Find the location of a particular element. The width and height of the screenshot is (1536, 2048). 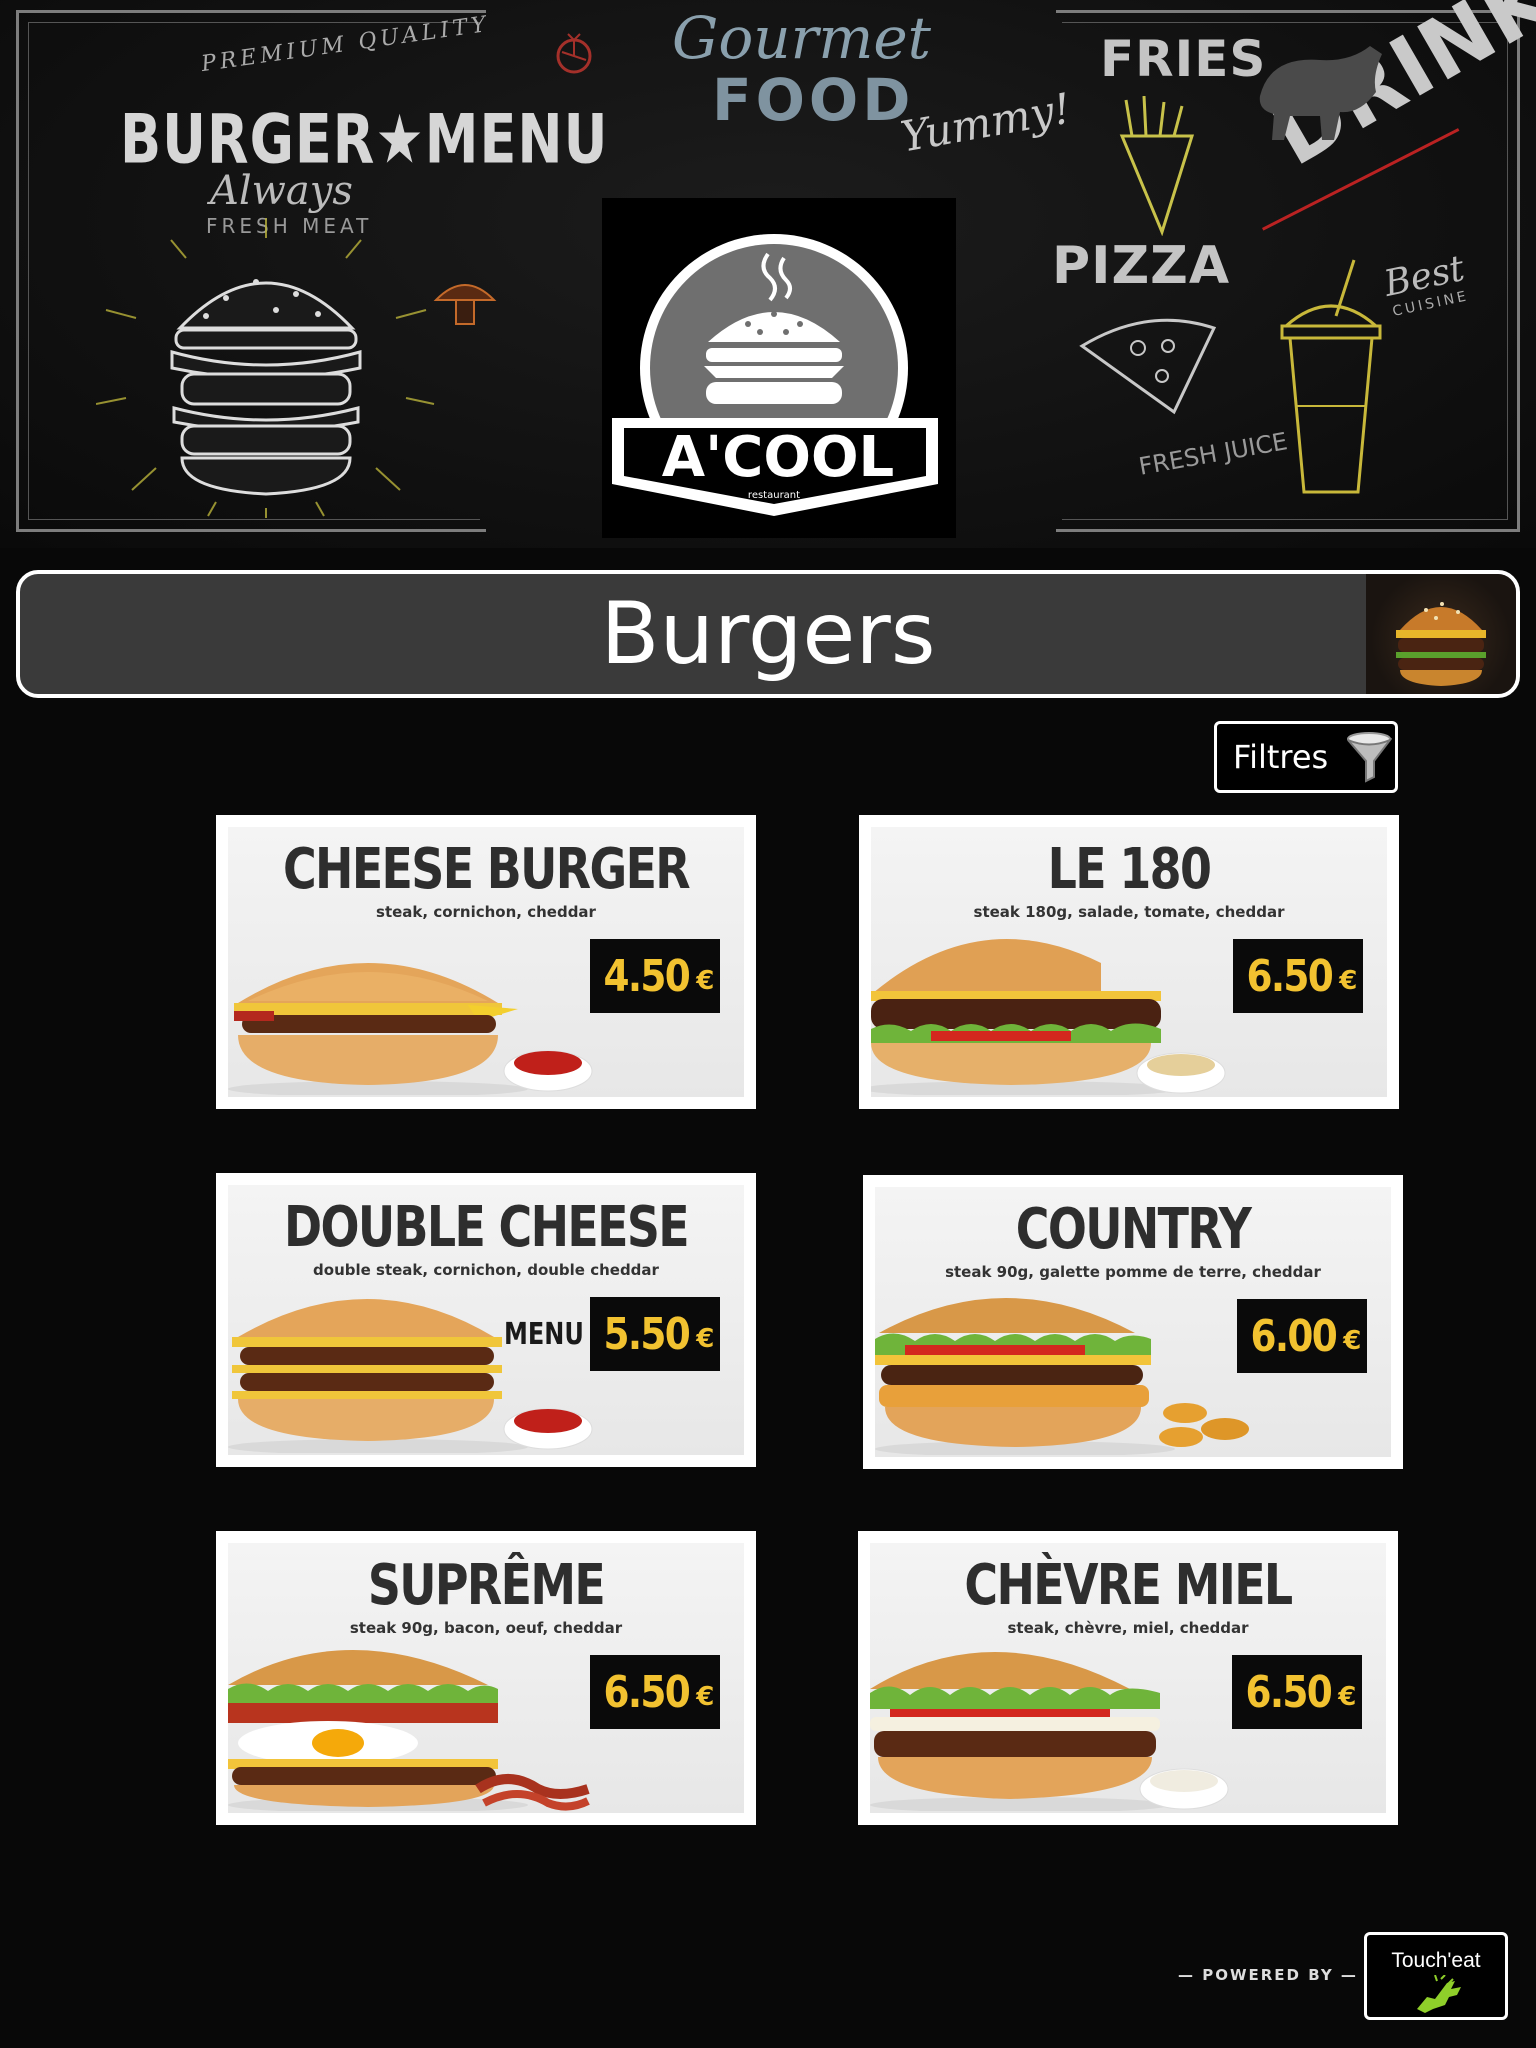

category-title-bar: Burgers is located at coordinates (768, 634).